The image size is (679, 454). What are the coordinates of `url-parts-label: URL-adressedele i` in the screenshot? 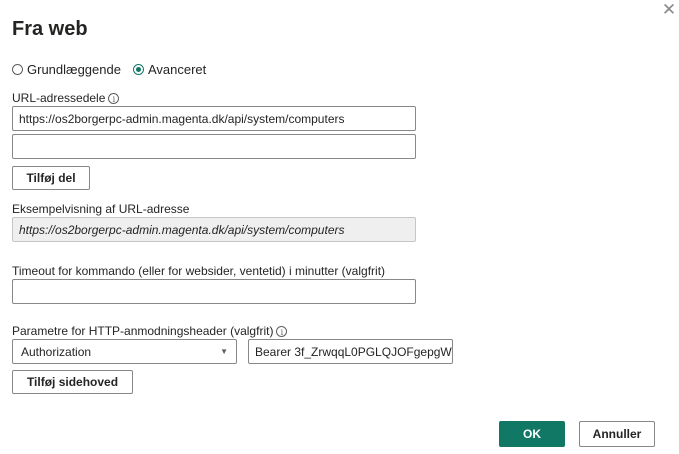 It's located at (66, 98).